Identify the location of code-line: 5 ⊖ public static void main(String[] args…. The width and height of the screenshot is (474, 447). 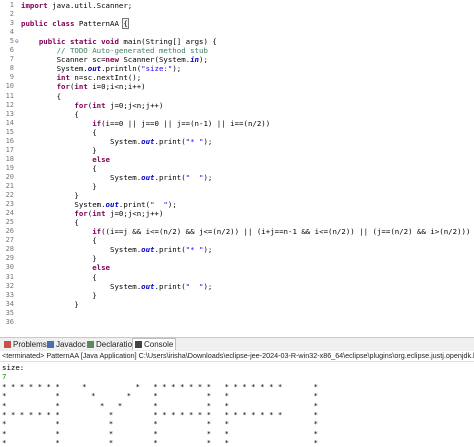
(237, 41).